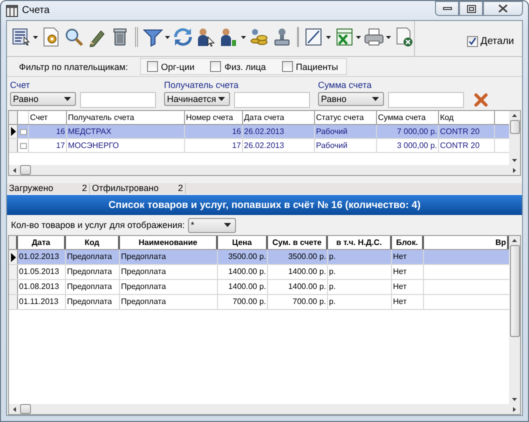 The height and width of the screenshot is (422, 529). Describe the element at coordinates (212, 225) in the screenshot. I see `count-dropdown: *` at that location.